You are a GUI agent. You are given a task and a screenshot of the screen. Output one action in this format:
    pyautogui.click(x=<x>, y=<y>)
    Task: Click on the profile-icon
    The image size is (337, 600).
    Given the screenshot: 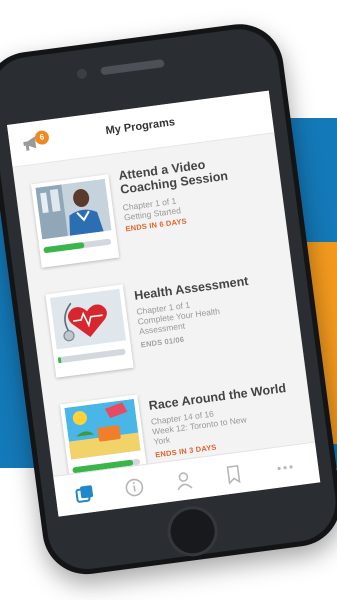 What is the action you would take?
    pyautogui.click(x=184, y=481)
    